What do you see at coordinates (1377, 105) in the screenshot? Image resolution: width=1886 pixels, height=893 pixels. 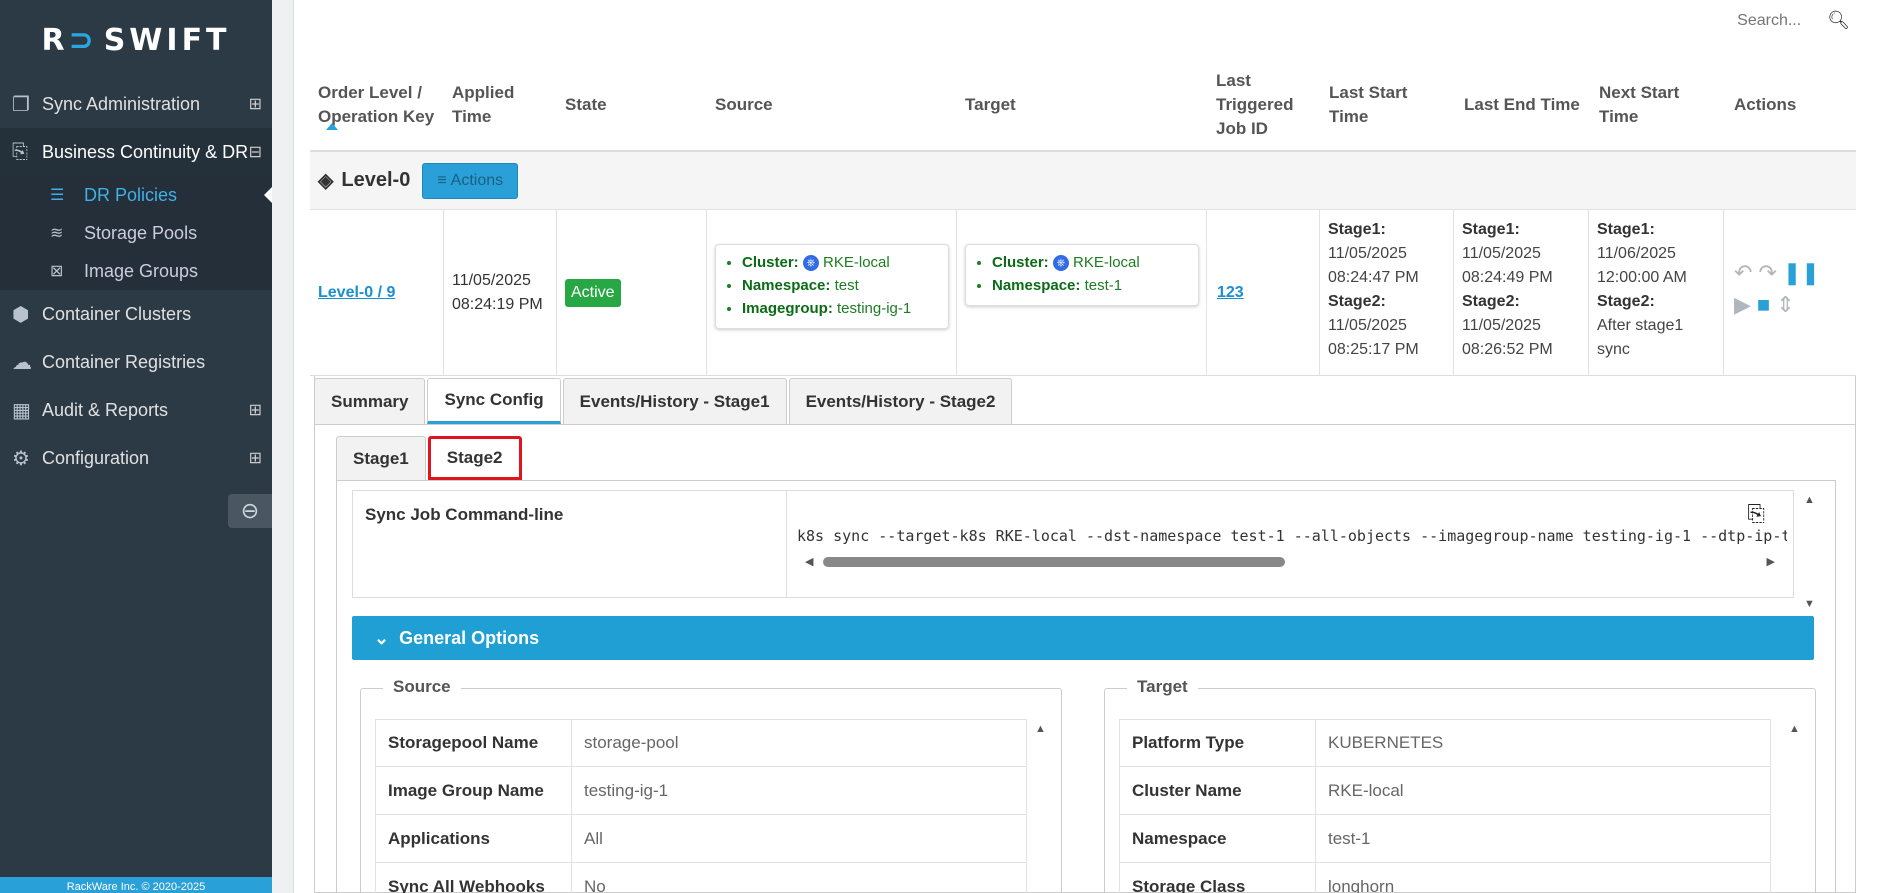 I see `column-header-last-start: Last Start Time` at bounding box center [1377, 105].